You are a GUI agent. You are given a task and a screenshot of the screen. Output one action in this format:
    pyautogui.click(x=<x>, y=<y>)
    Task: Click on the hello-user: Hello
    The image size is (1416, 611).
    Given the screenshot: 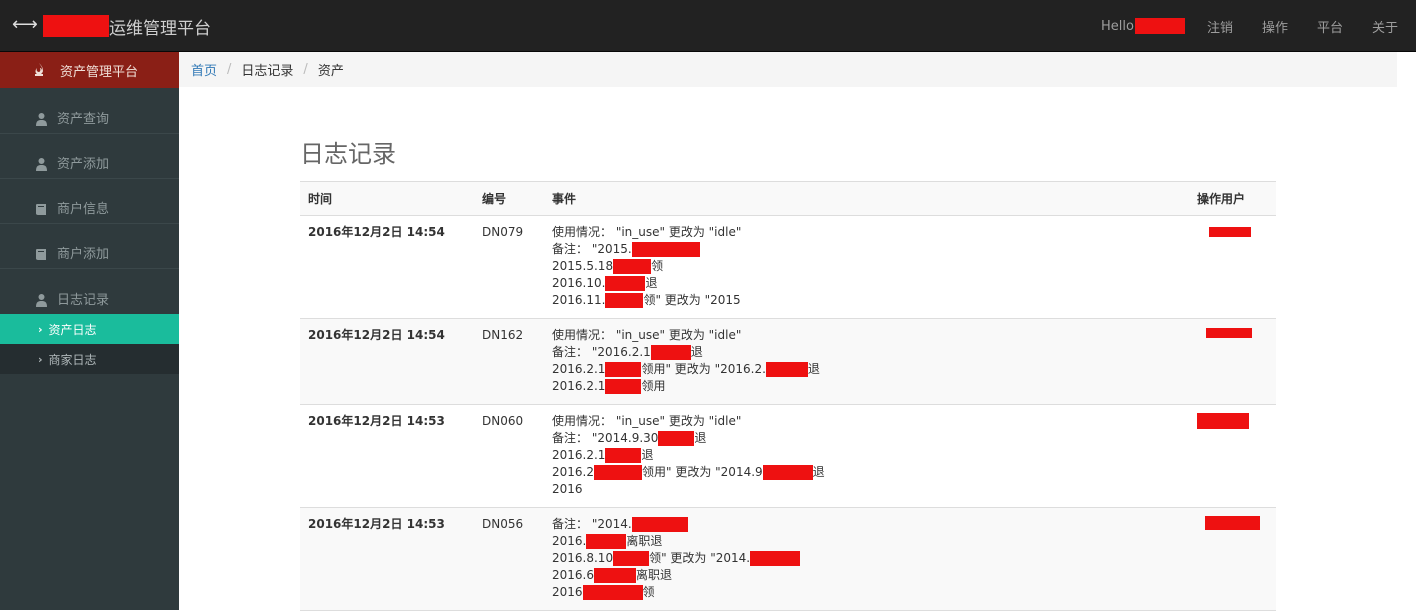 What is the action you would take?
    pyautogui.click(x=1143, y=26)
    